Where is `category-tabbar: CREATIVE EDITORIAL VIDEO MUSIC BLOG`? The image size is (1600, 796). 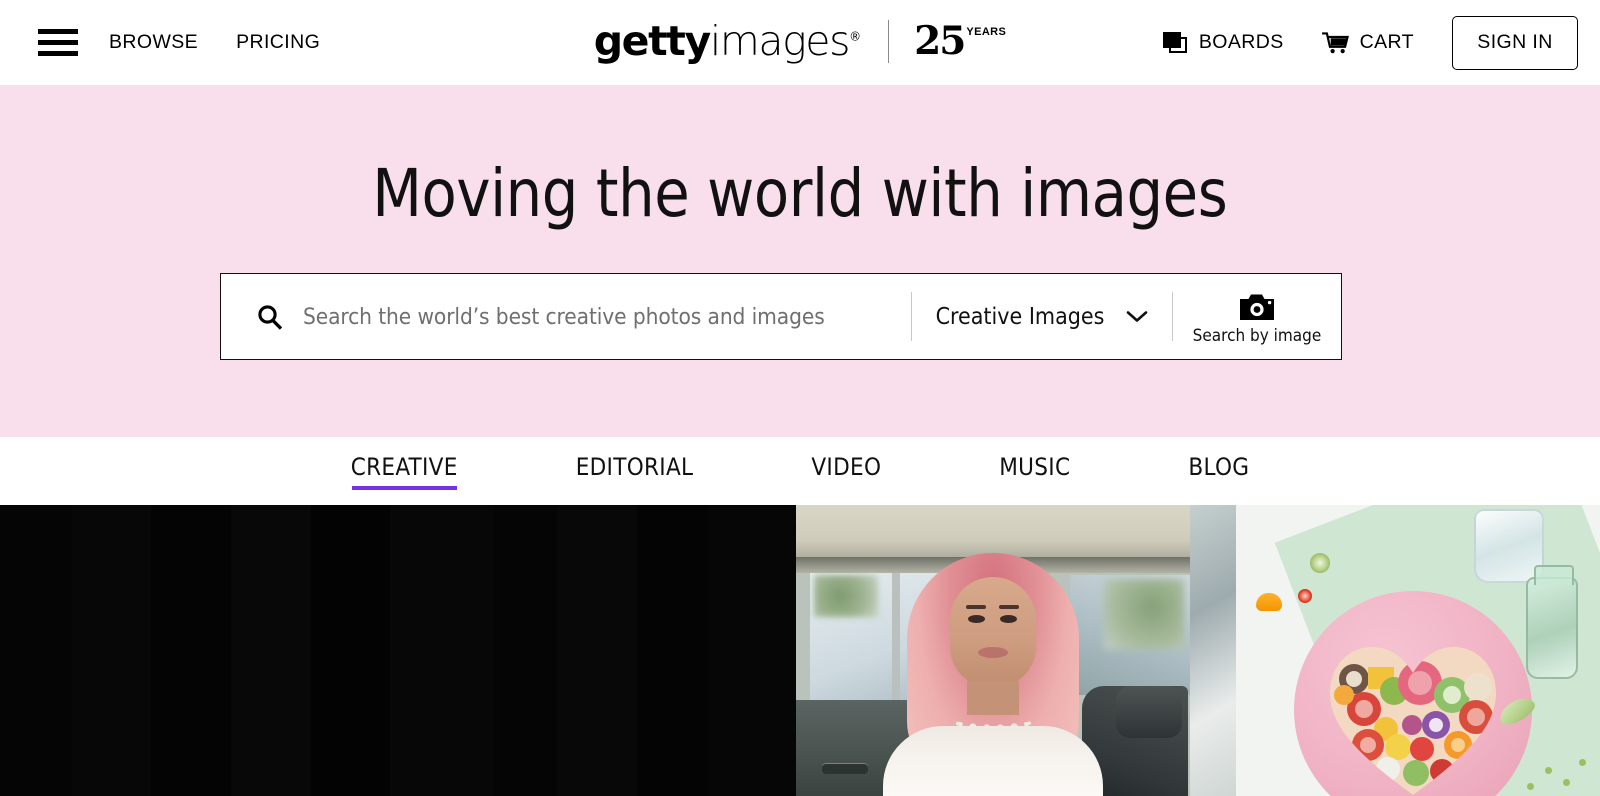 category-tabbar: CREATIVE EDITORIAL VIDEO MUSIC BLOG is located at coordinates (800, 471).